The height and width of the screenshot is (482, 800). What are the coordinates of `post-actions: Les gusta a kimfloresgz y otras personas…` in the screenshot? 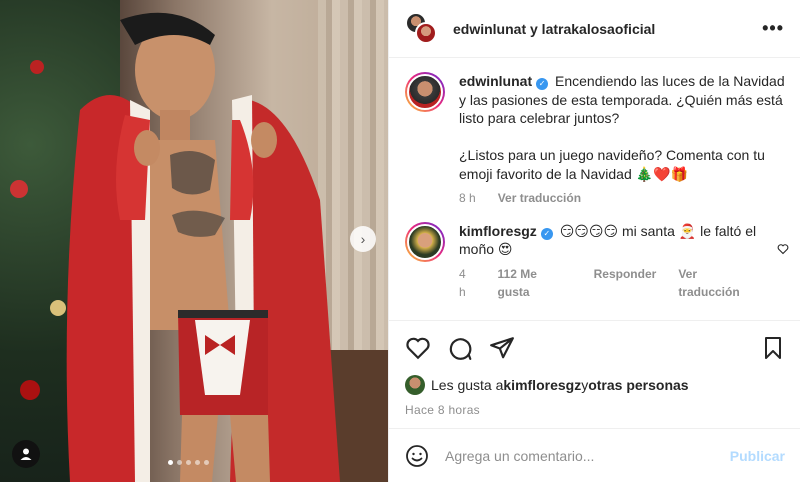 It's located at (594, 372).